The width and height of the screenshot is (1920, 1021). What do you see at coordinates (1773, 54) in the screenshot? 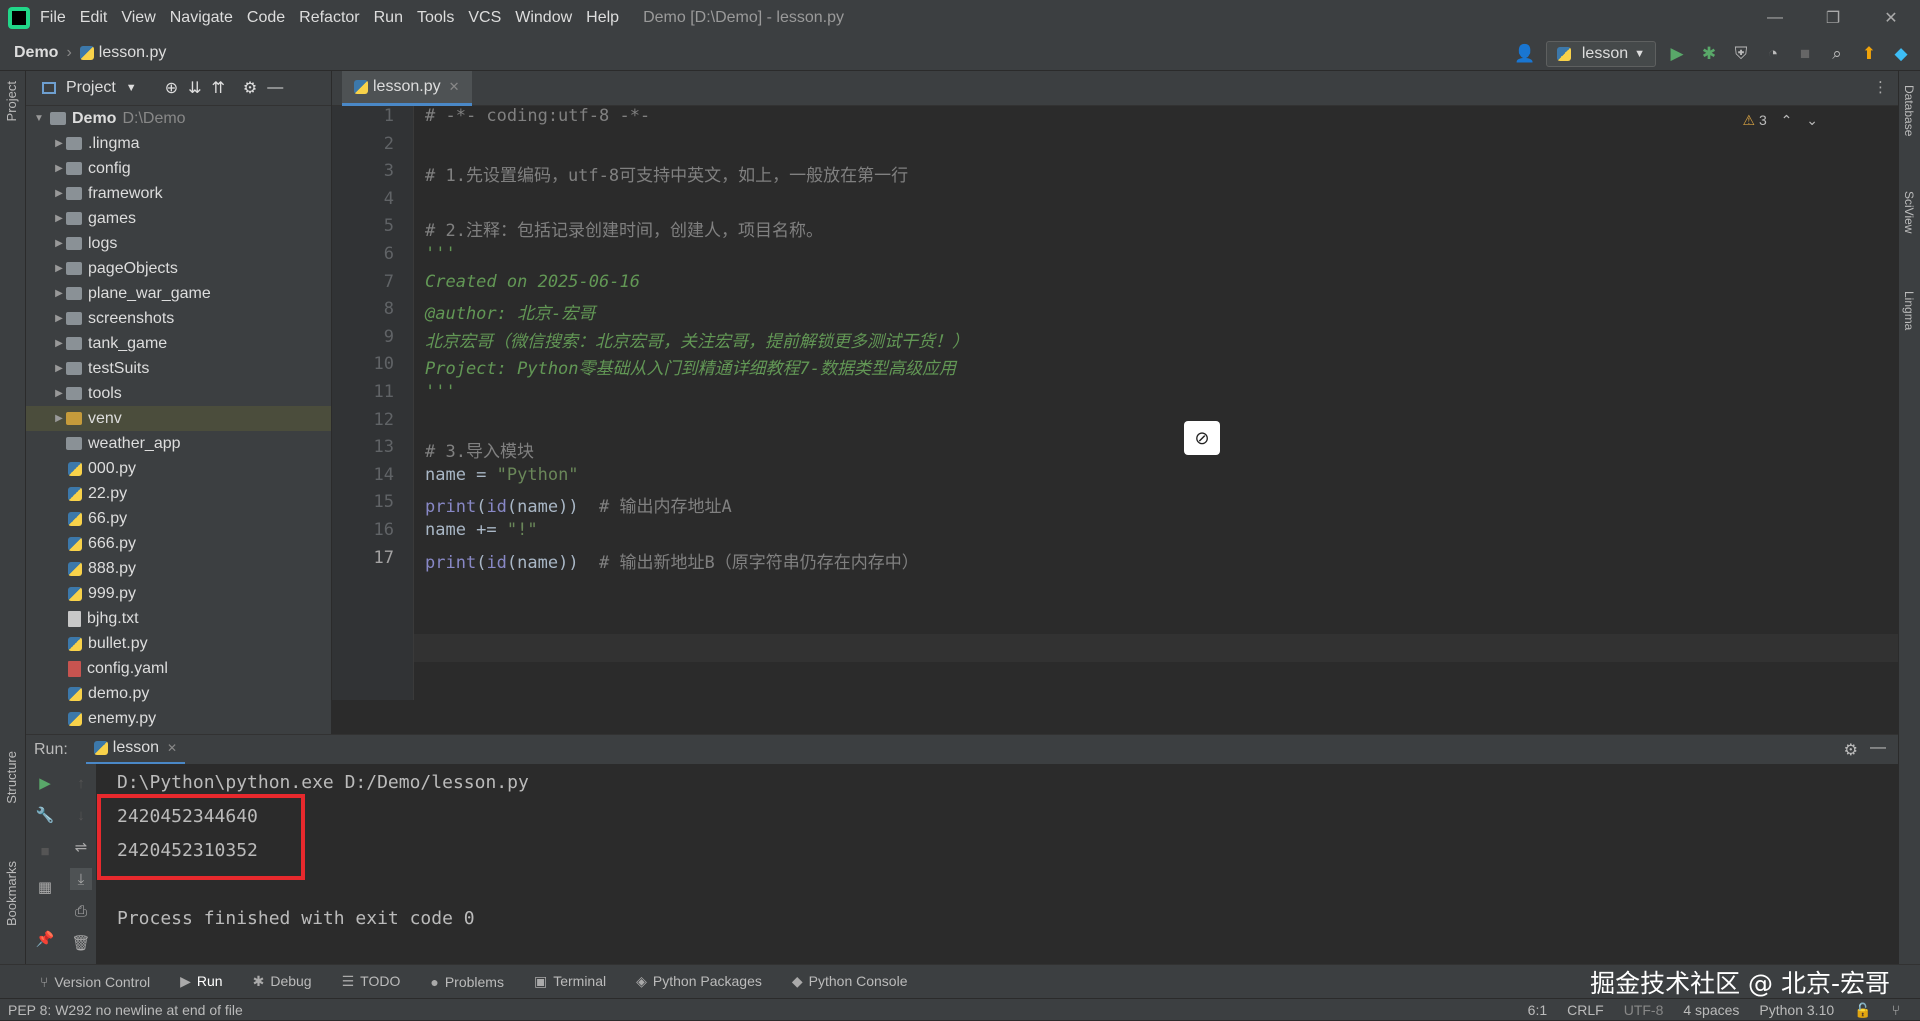
I see `profile-icon: ◔` at bounding box center [1773, 54].